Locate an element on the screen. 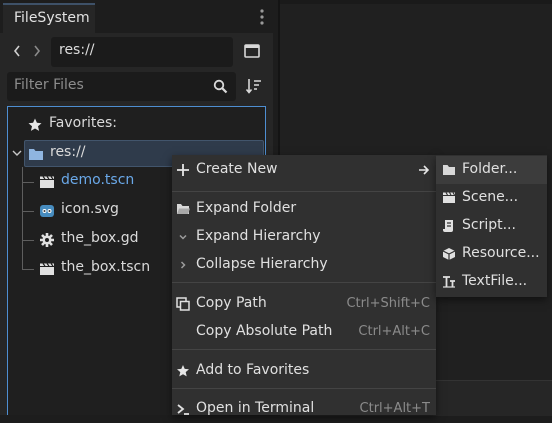 The image size is (552, 423). terminal-icon is located at coordinates (183, 409).